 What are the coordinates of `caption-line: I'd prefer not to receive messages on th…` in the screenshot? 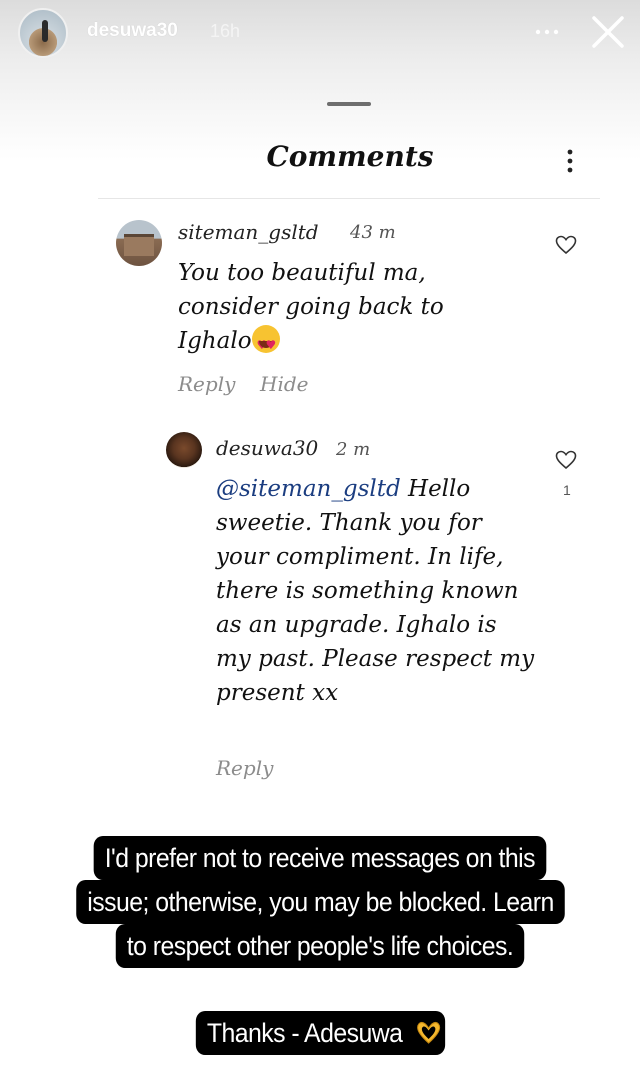 It's located at (320, 858).